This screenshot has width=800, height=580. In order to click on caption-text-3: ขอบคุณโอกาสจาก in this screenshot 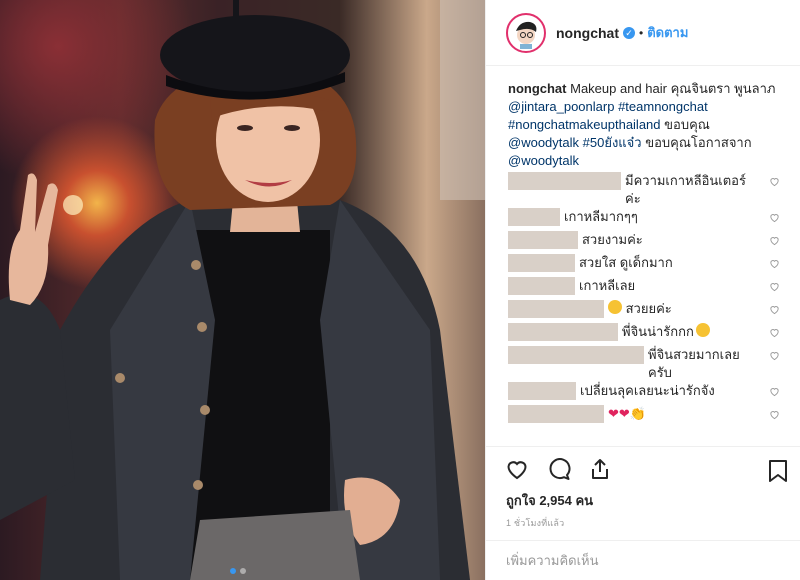, I will do `click(698, 142)`.